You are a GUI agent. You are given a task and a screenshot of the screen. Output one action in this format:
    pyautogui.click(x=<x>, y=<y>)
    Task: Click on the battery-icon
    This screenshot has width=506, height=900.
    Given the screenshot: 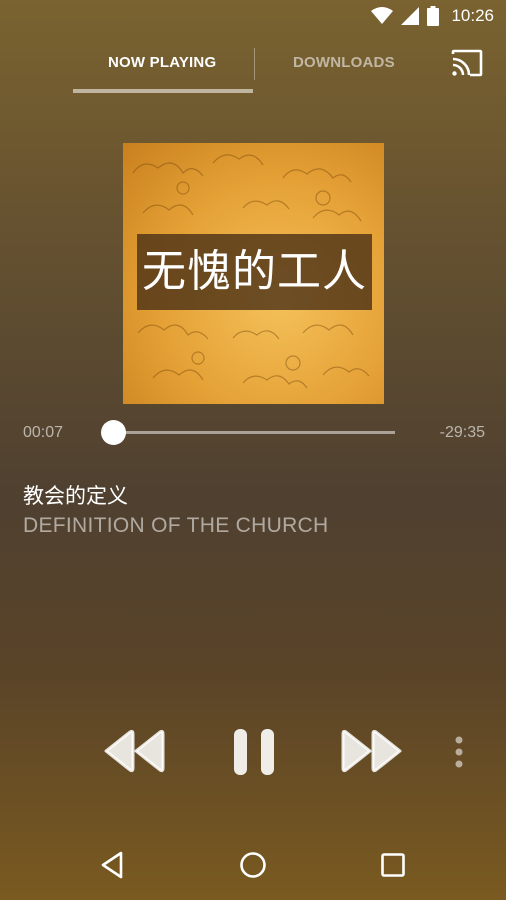 What is the action you would take?
    pyautogui.click(x=433, y=16)
    